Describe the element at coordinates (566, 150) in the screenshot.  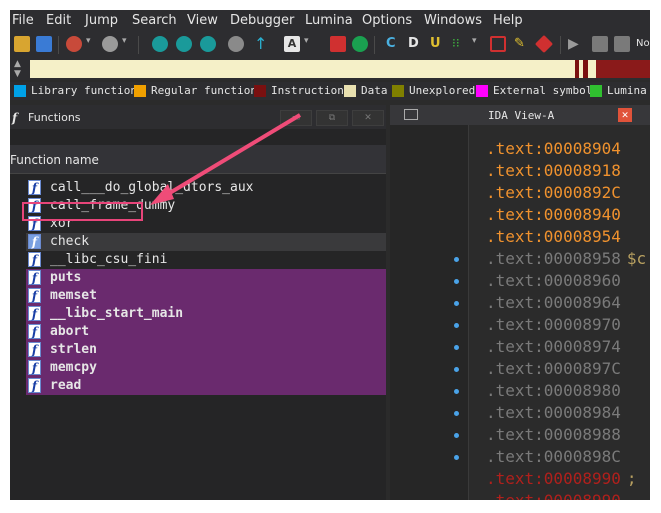
I see `disasm-line: .text:00008904` at that location.